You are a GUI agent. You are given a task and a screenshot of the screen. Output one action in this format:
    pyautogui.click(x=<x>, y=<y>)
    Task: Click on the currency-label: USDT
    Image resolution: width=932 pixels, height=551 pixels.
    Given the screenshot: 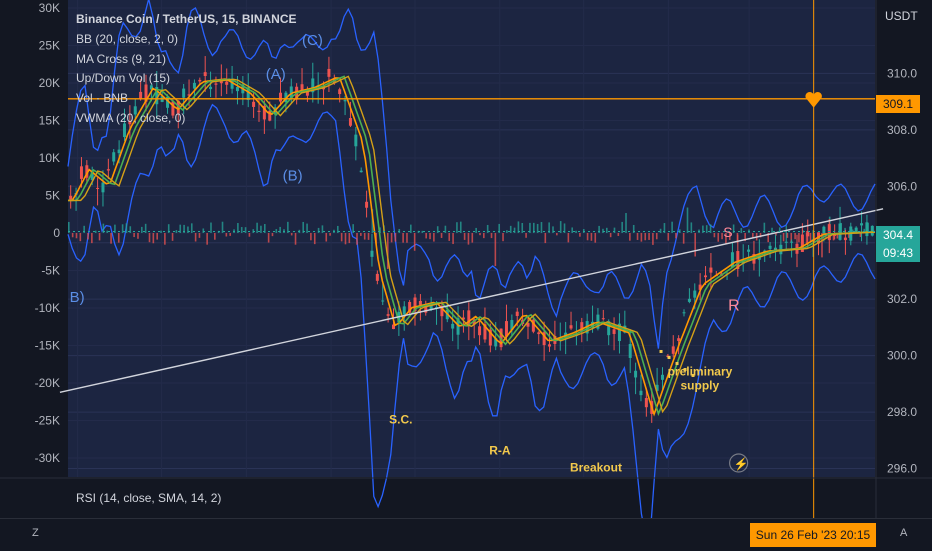 What is the action you would take?
    pyautogui.click(x=901, y=16)
    